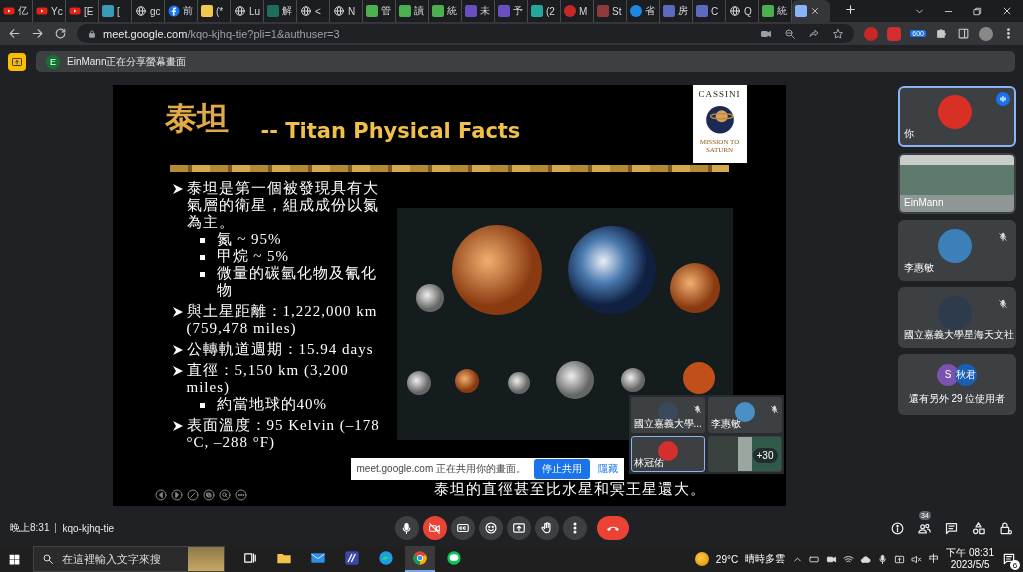 Image resolution: width=1023 pixels, height=572 pixels. I want to click on copy-icon, so click(208, 495).